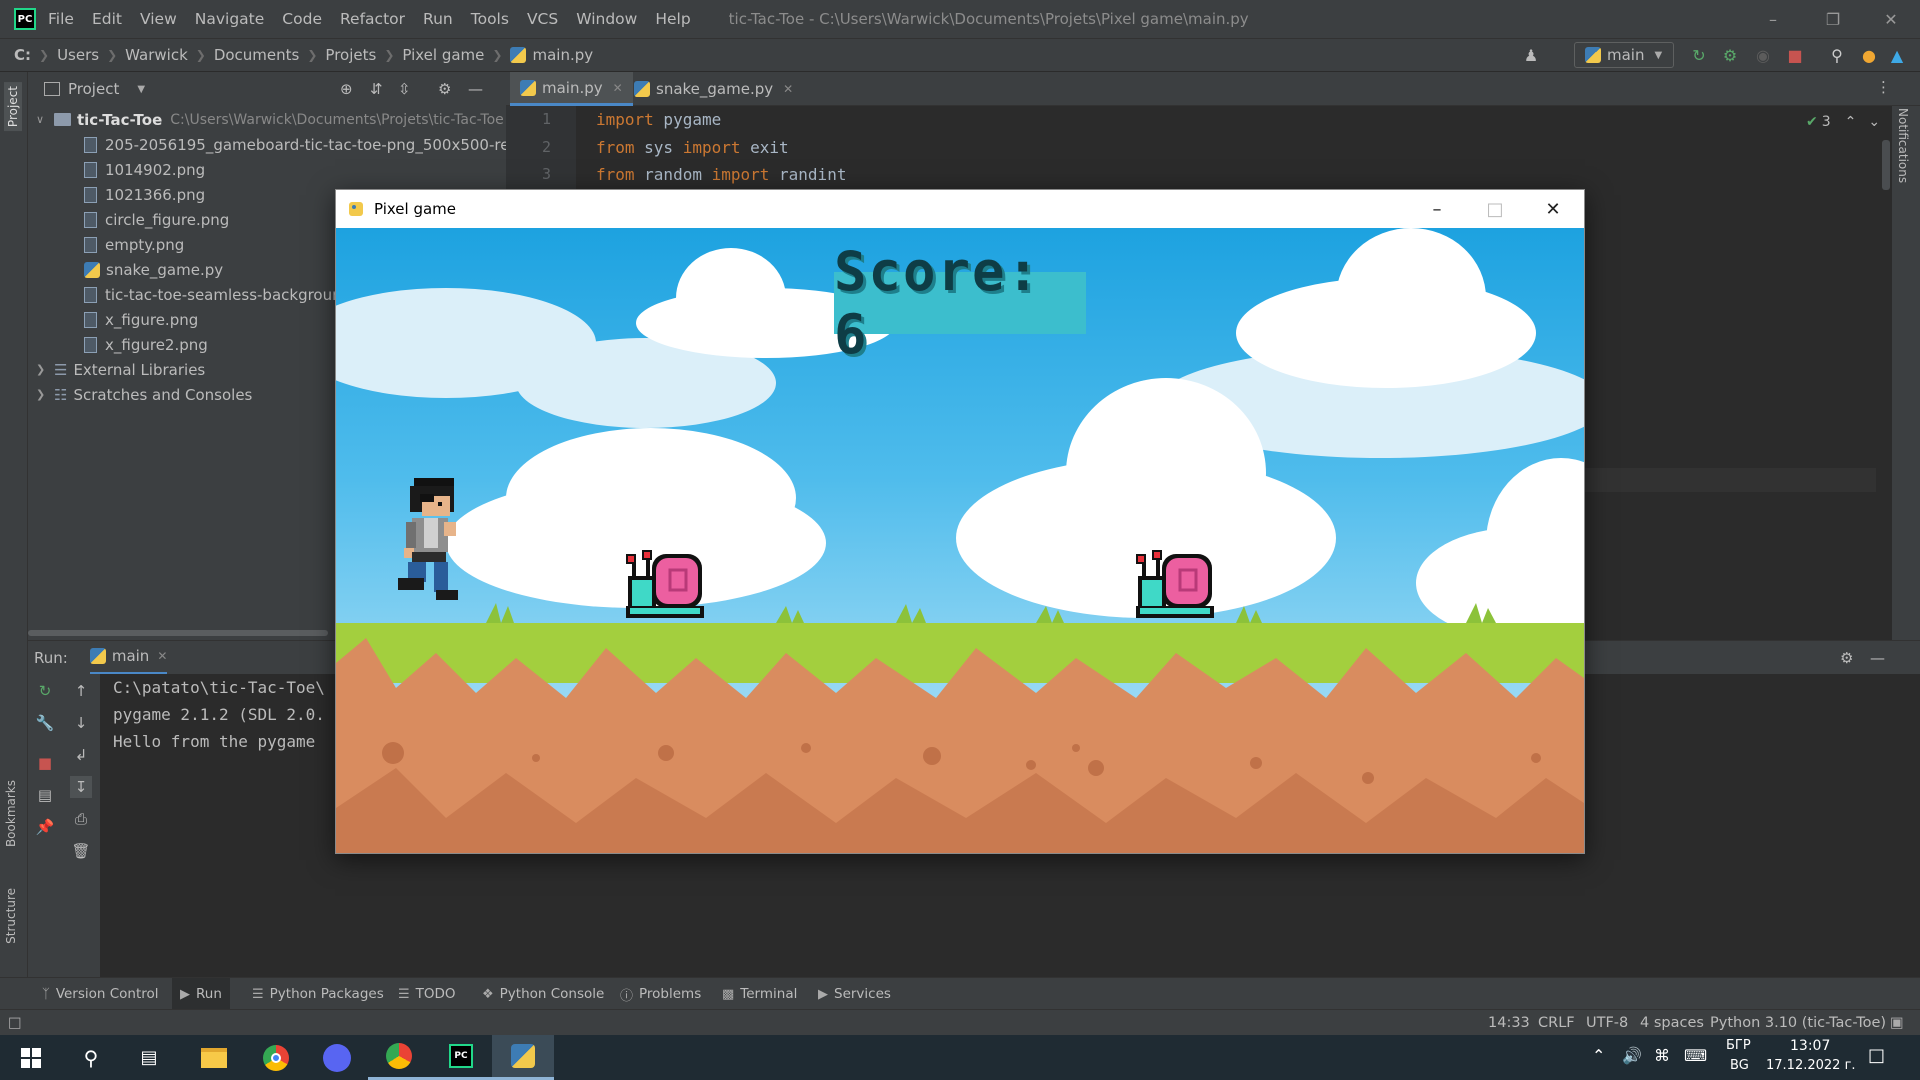 This screenshot has height=1080, width=1920. Describe the element at coordinates (81, 723) in the screenshot. I see `arrow-down-icon: ↓` at that location.